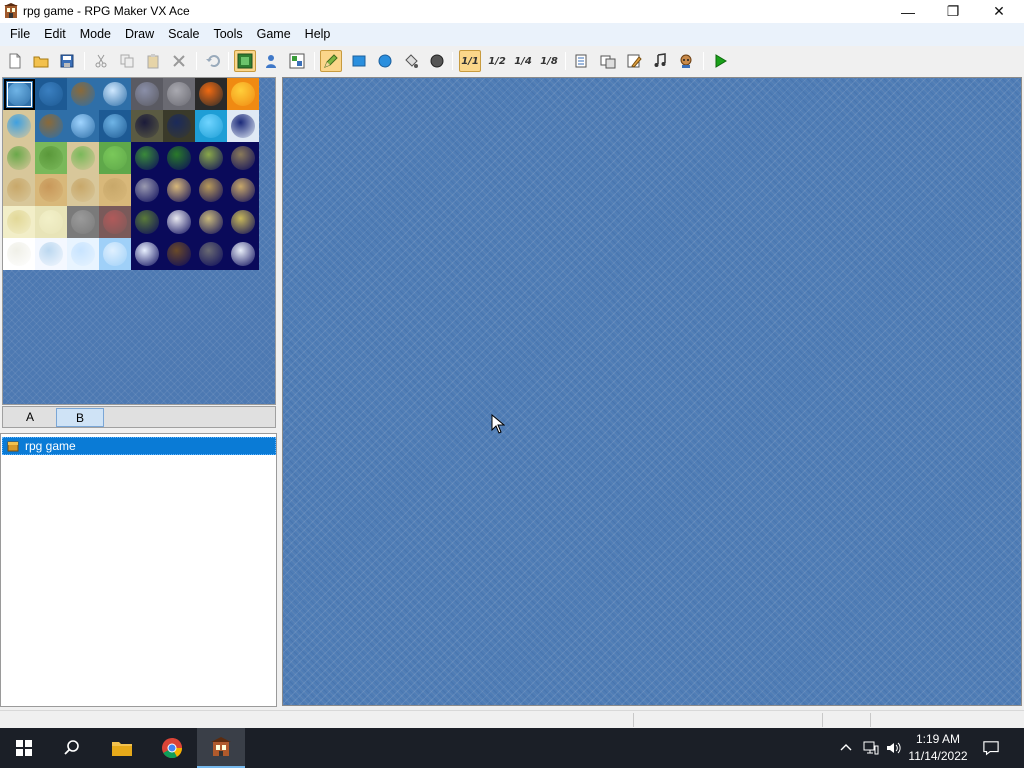 This screenshot has width=1024, height=768. I want to click on lava-field-tile, so click(243, 94).